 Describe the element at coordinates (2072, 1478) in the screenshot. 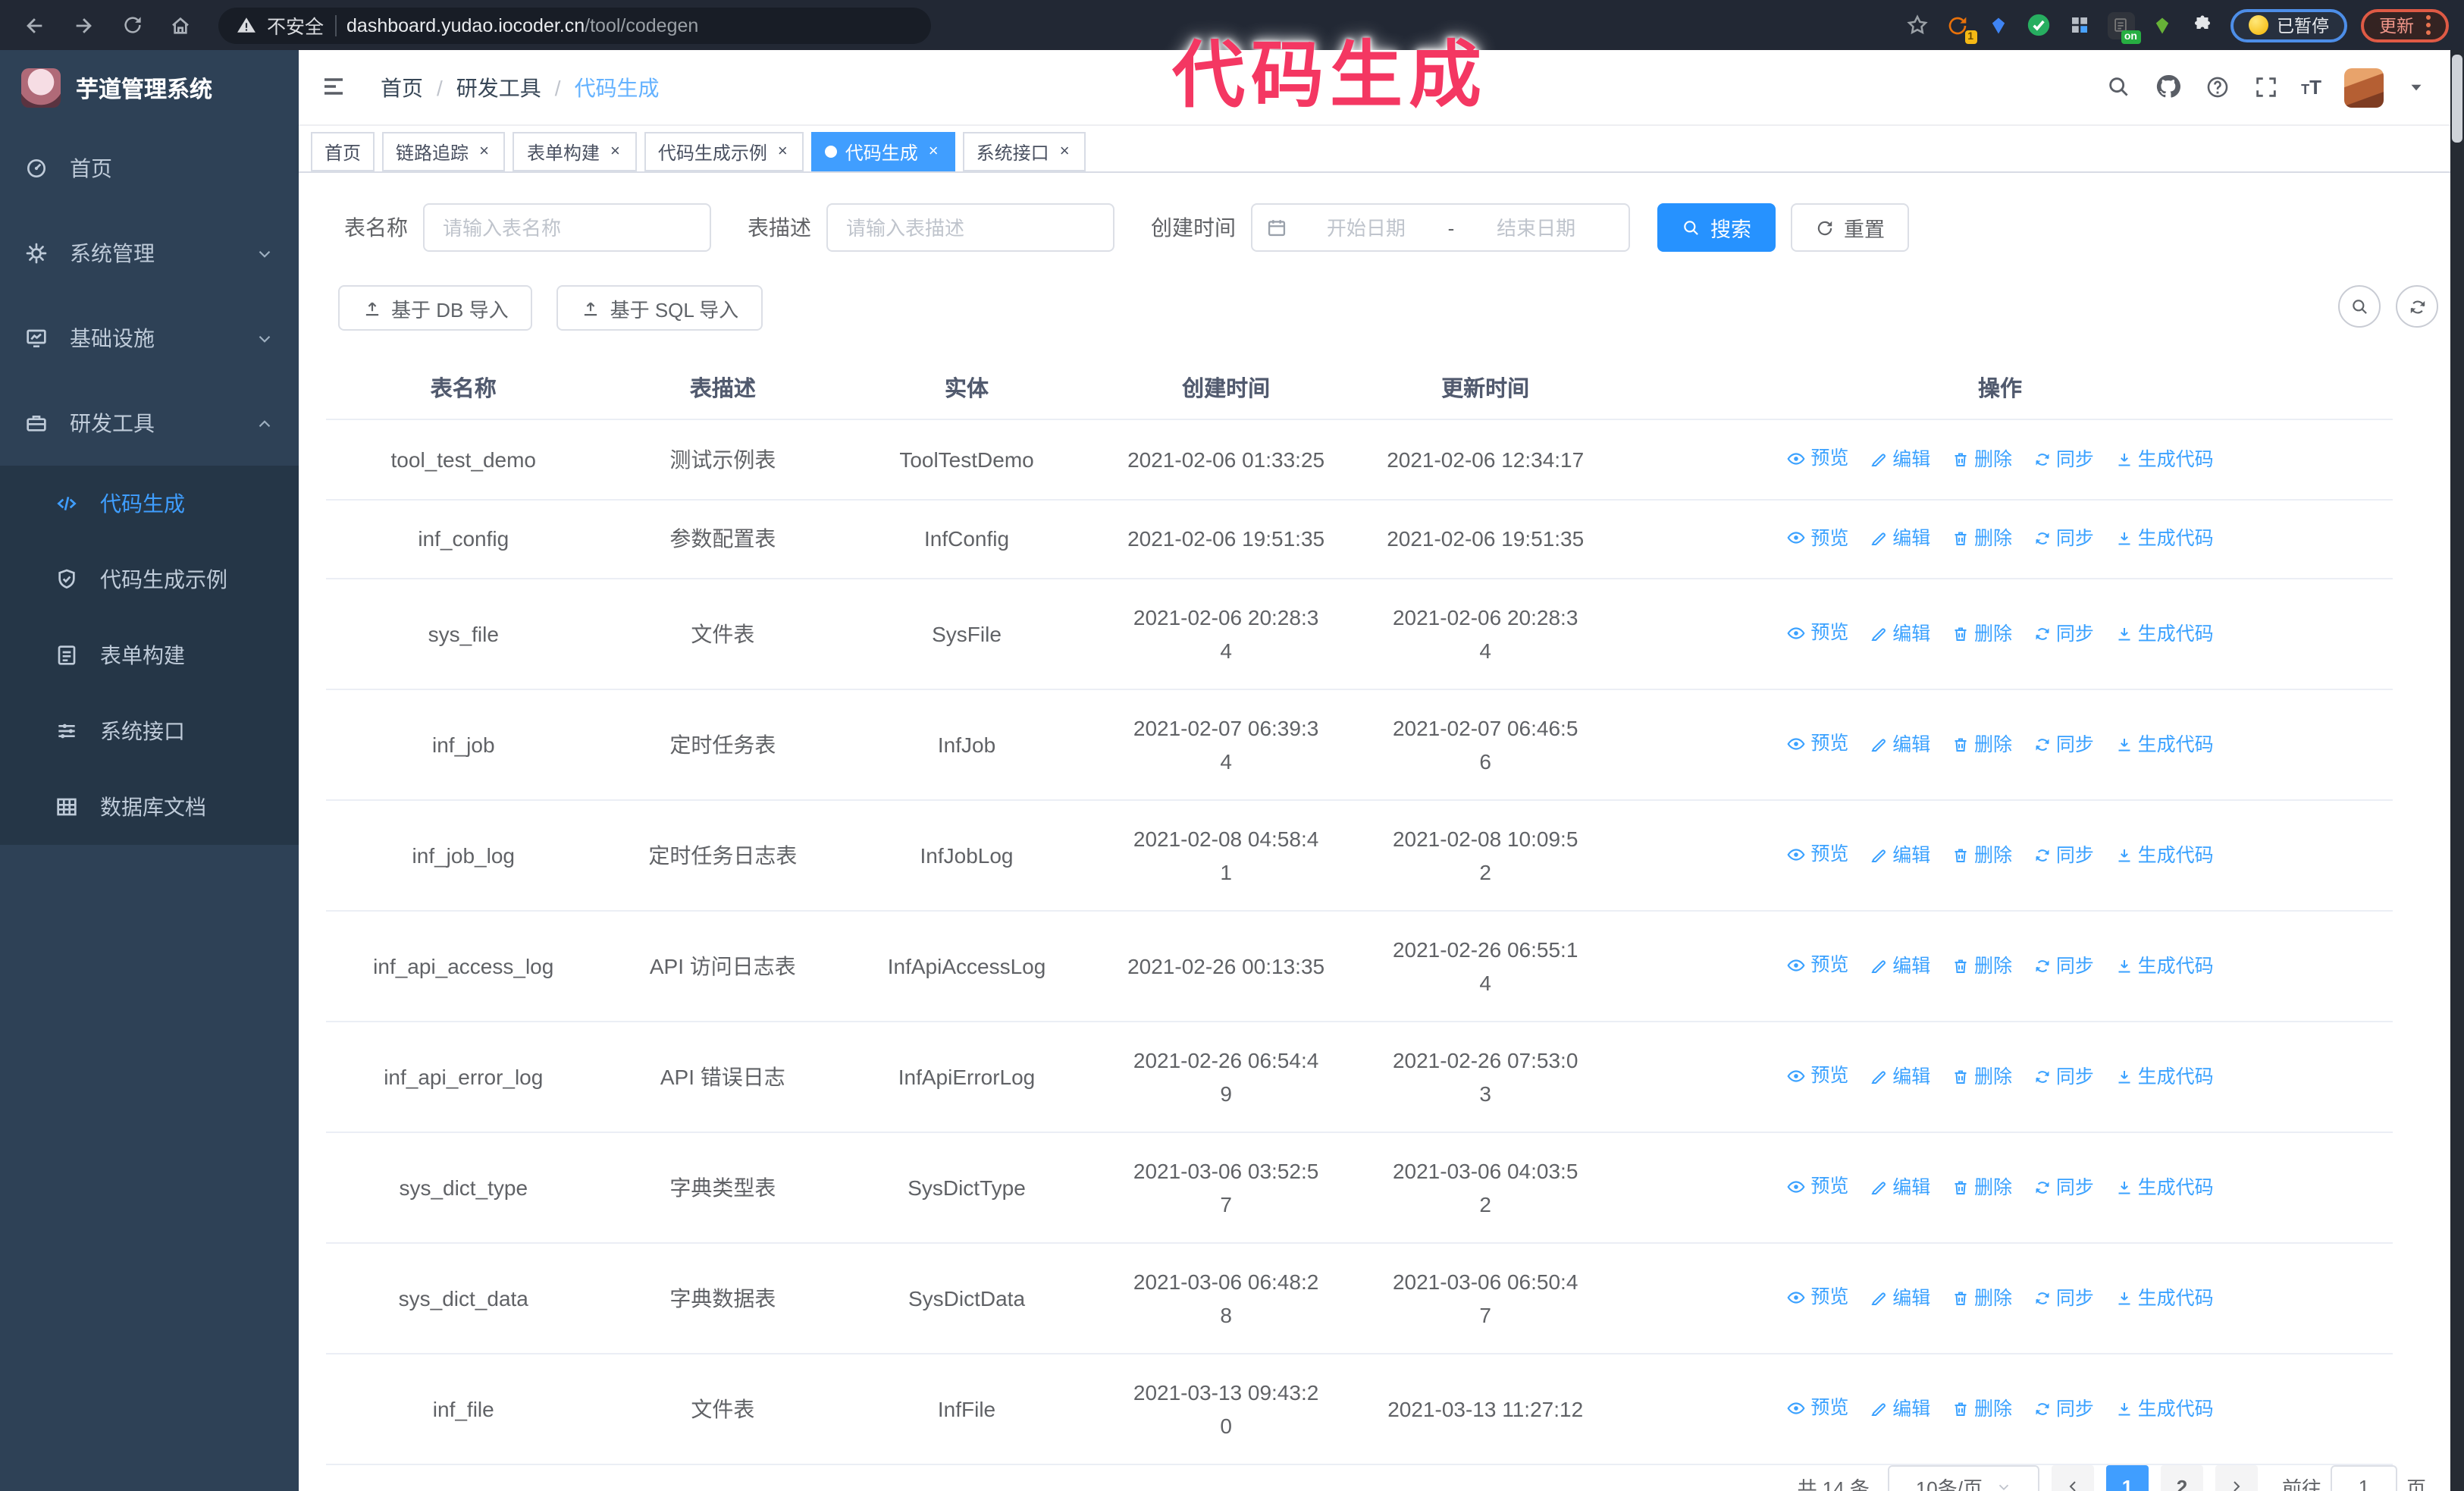

I see `prev-page-button` at that location.